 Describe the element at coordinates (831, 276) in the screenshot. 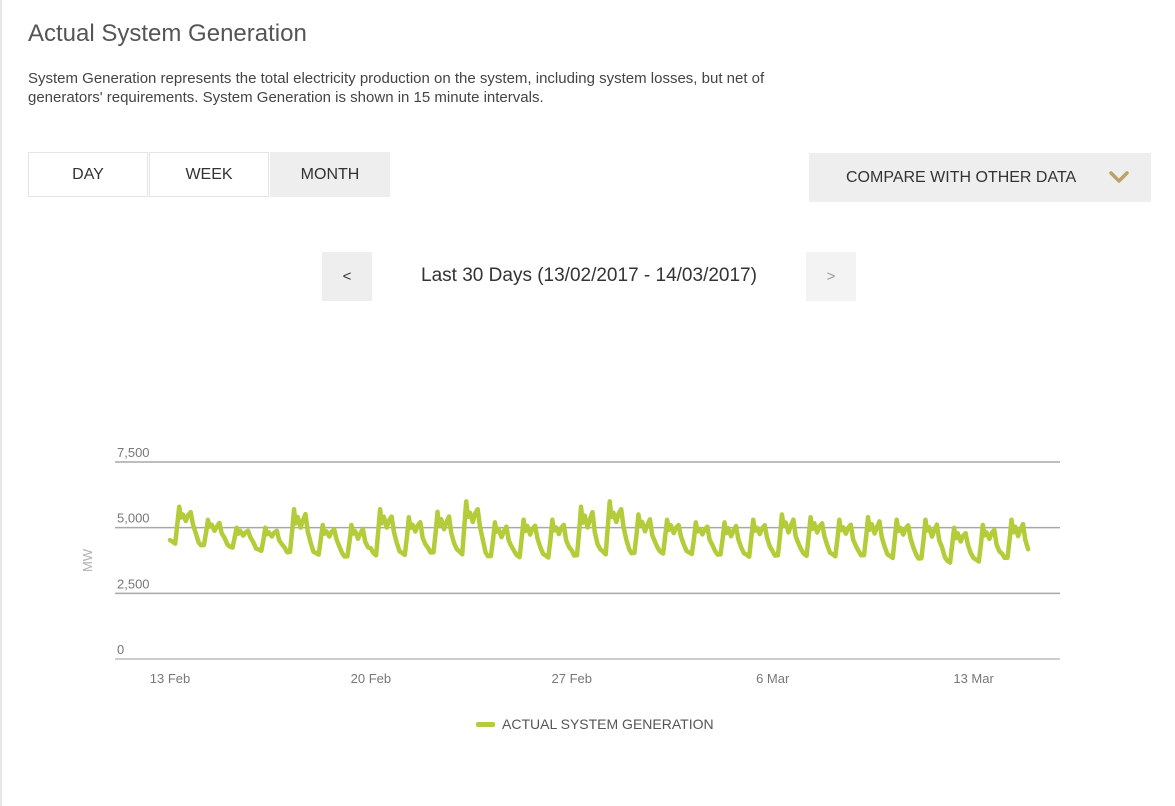

I see `next-period-button: >` at that location.